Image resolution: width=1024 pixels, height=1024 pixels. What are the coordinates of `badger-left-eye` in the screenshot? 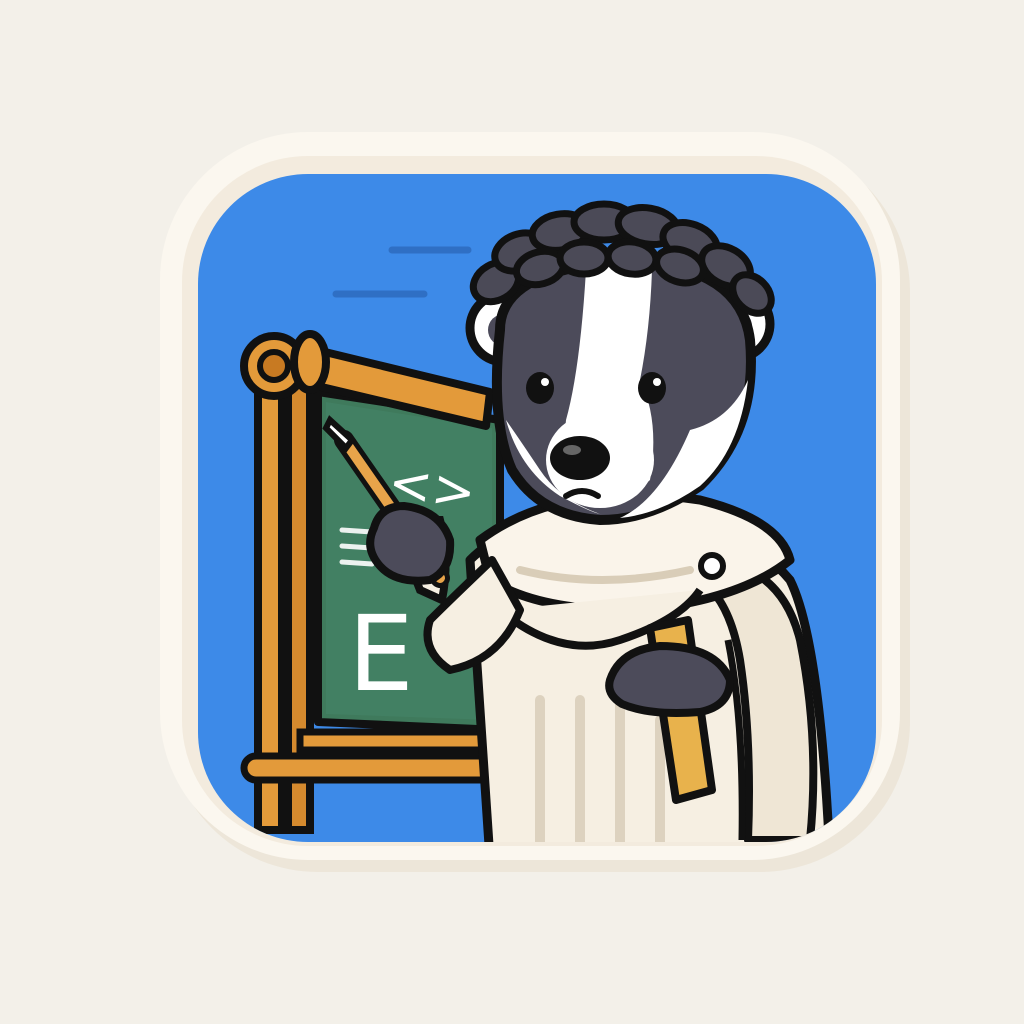 It's located at (540, 388).